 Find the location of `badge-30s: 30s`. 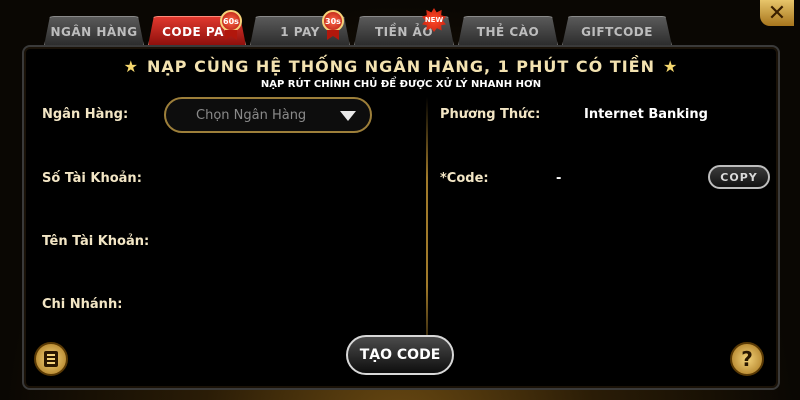

badge-30s: 30s is located at coordinates (333, 21).